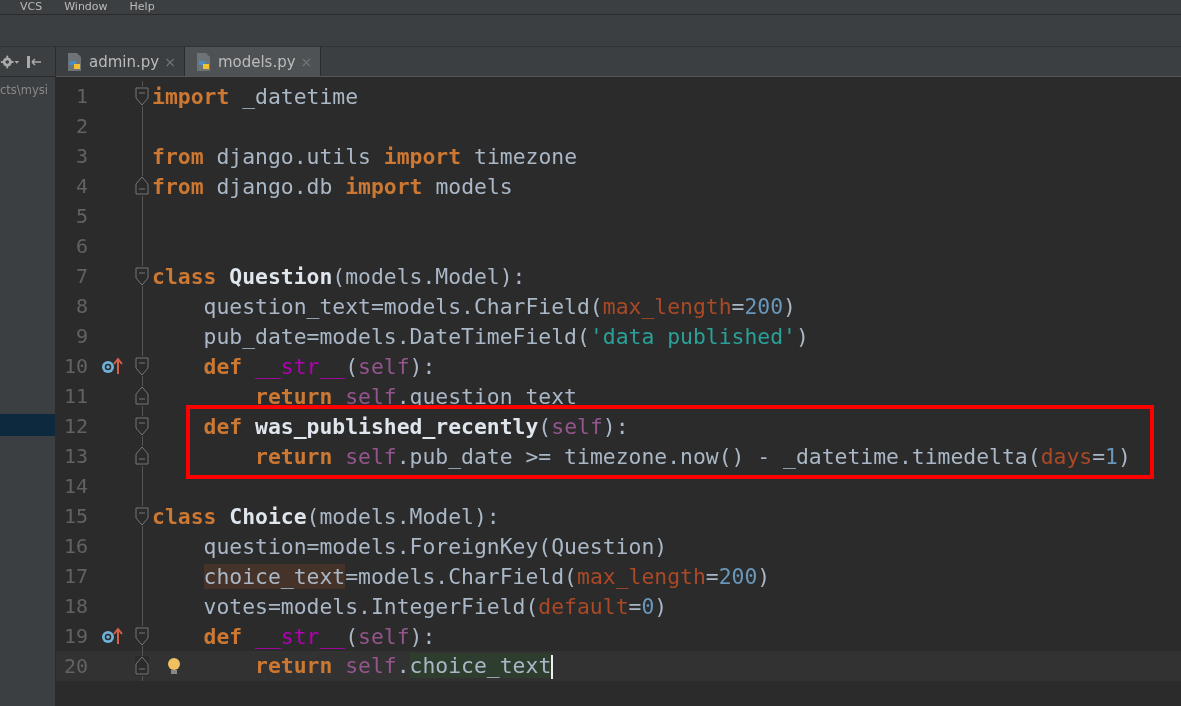  Describe the element at coordinates (75, 516) in the screenshot. I see `line-number: 15` at that location.